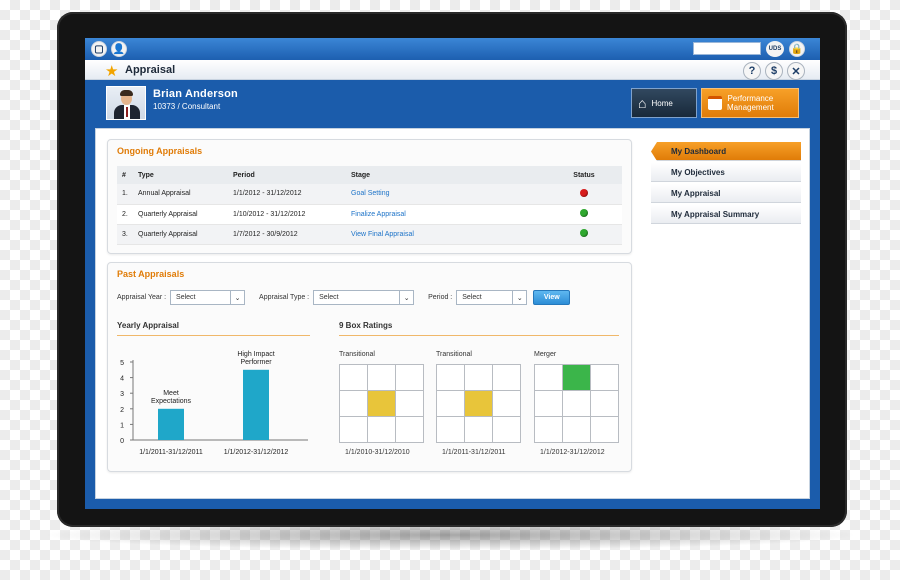  I want to click on row-type: Annual Appraisal, so click(180, 194).